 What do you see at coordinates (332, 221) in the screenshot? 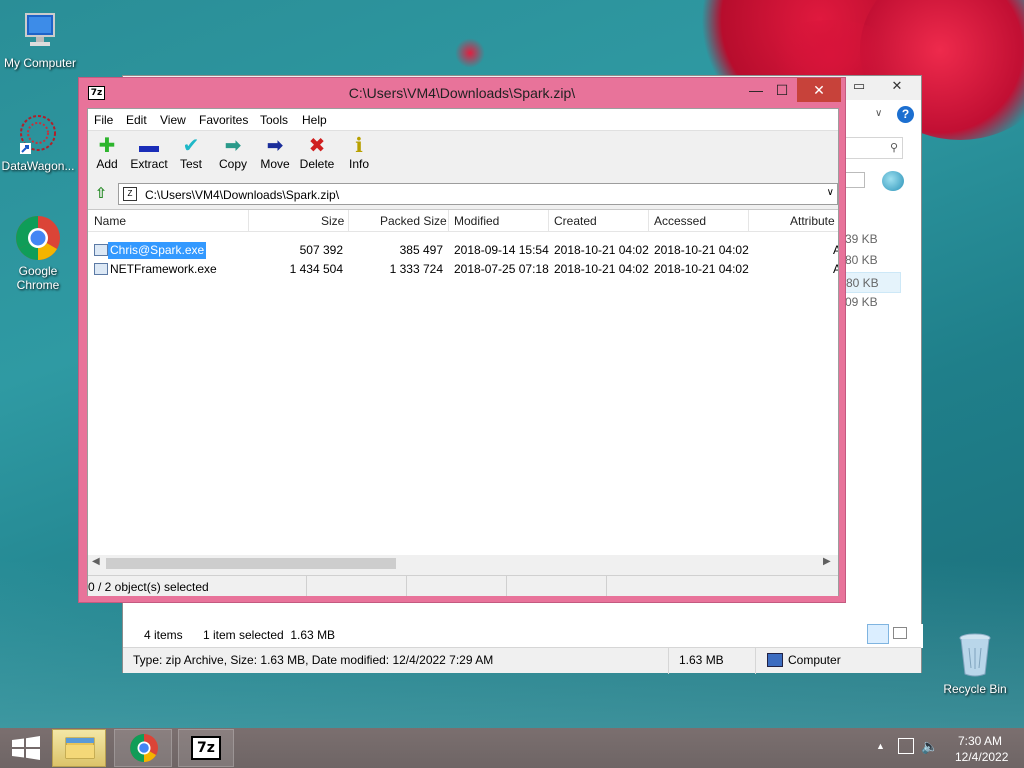
I see `column-header-size: Size` at bounding box center [332, 221].